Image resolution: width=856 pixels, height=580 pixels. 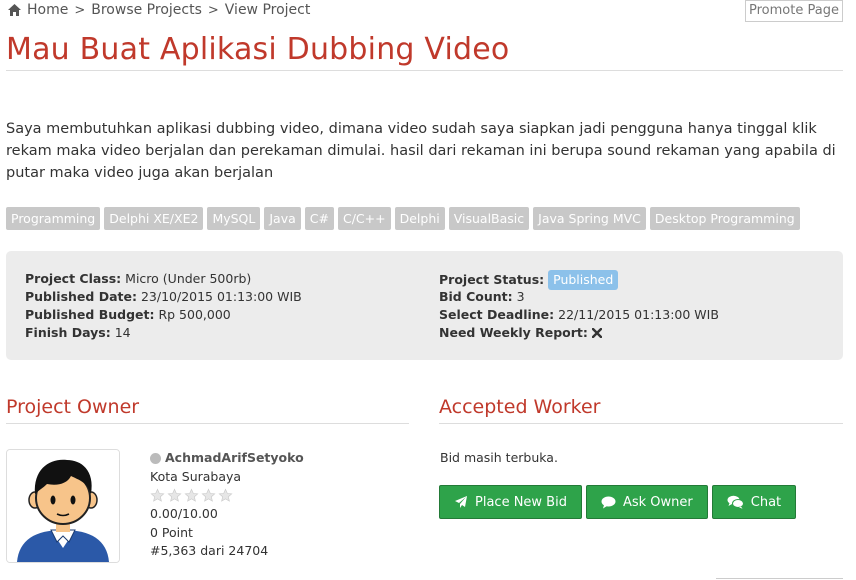 What do you see at coordinates (476, 296) in the screenshot?
I see `info-label: Bid Count:` at bounding box center [476, 296].